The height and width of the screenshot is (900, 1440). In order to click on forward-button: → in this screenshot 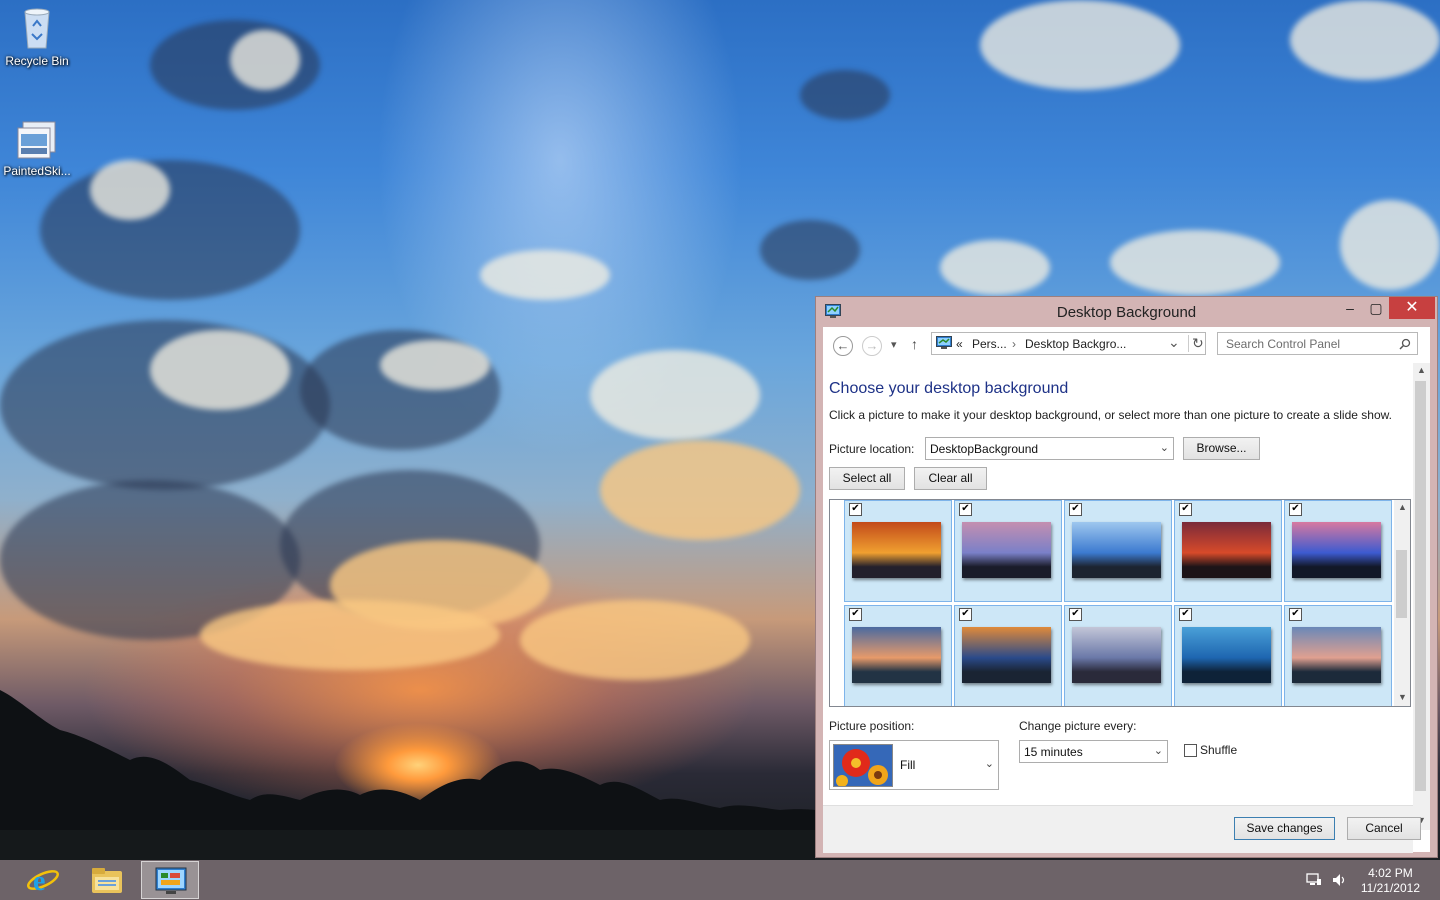, I will do `click(872, 346)`.